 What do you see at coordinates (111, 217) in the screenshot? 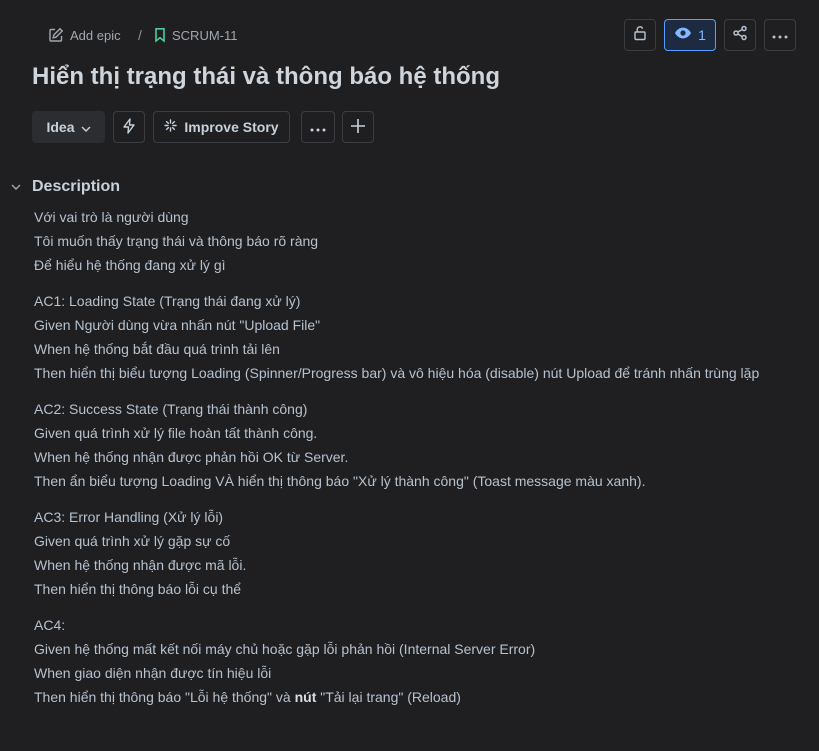
I see `description-line: Với vai trò là người dùng` at bounding box center [111, 217].